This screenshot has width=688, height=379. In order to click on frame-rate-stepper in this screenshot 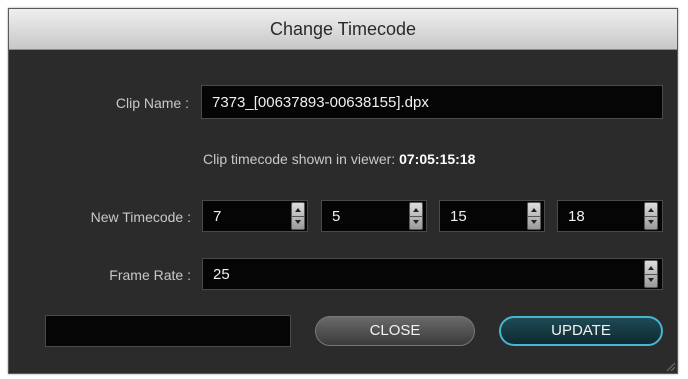, I will do `click(651, 274)`.